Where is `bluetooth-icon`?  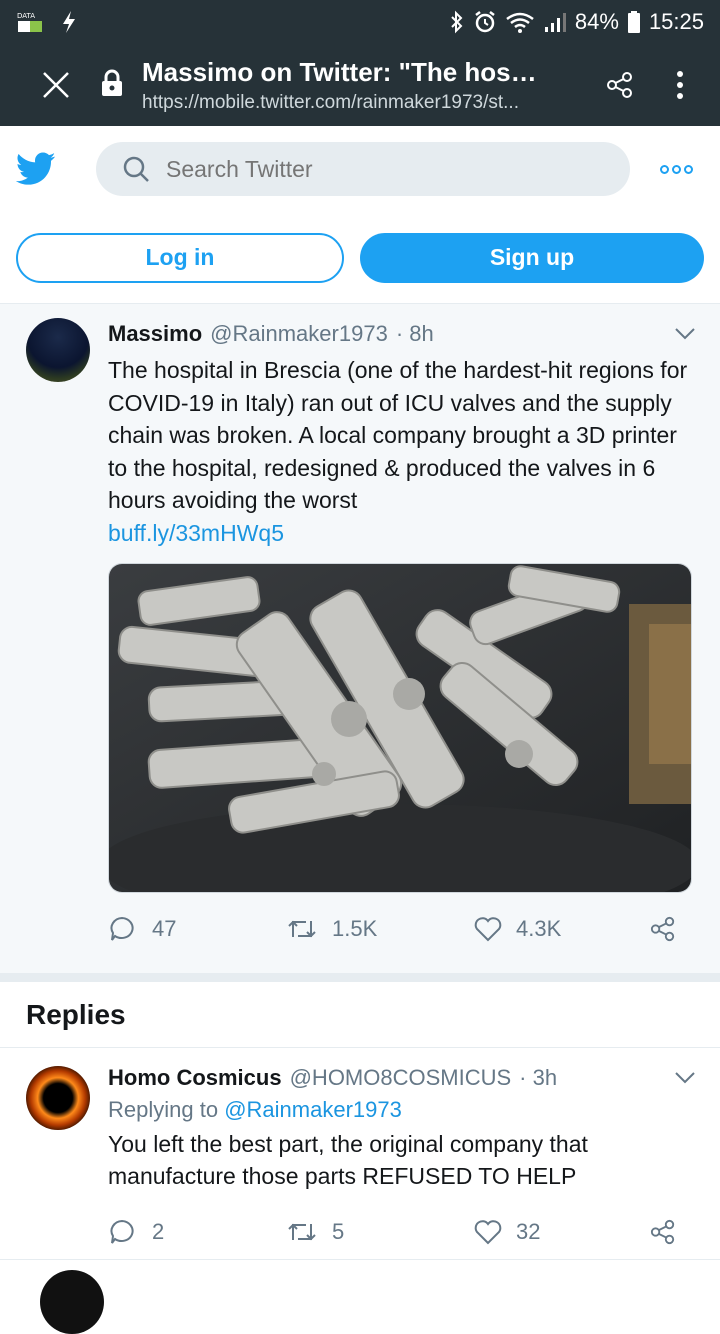
bluetooth-icon is located at coordinates (457, 22).